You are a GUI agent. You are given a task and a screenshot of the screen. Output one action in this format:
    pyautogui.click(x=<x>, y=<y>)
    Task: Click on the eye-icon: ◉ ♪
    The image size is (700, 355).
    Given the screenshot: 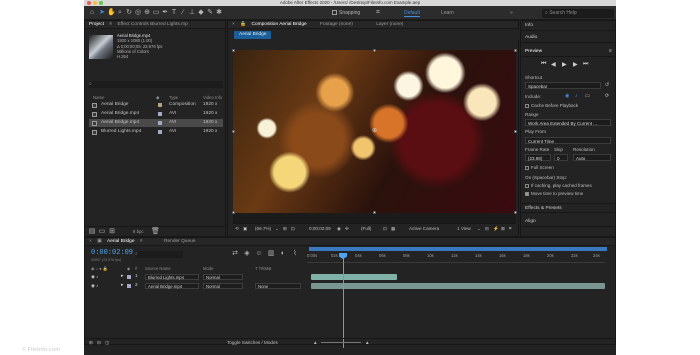 What is the action you would take?
    pyautogui.click(x=94, y=286)
    